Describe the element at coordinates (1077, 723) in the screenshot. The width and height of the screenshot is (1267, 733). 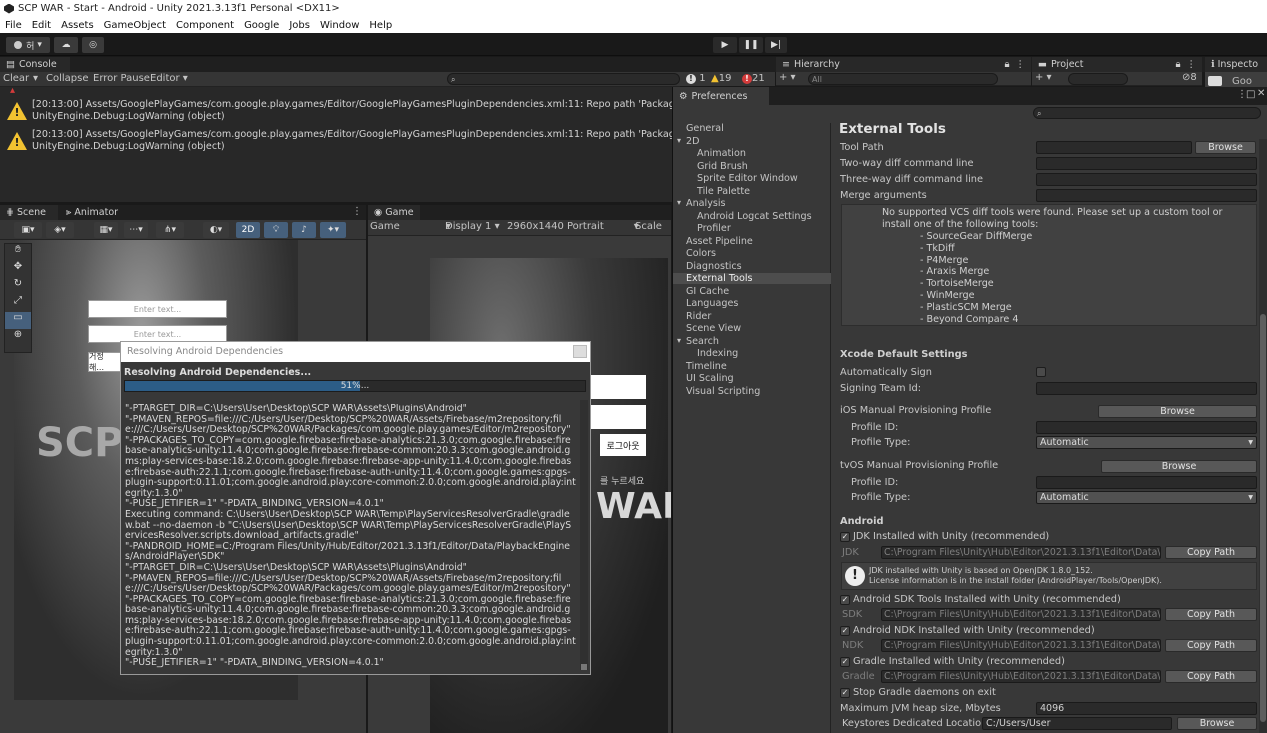
I see `keystores-field: C:/Users/User` at that location.